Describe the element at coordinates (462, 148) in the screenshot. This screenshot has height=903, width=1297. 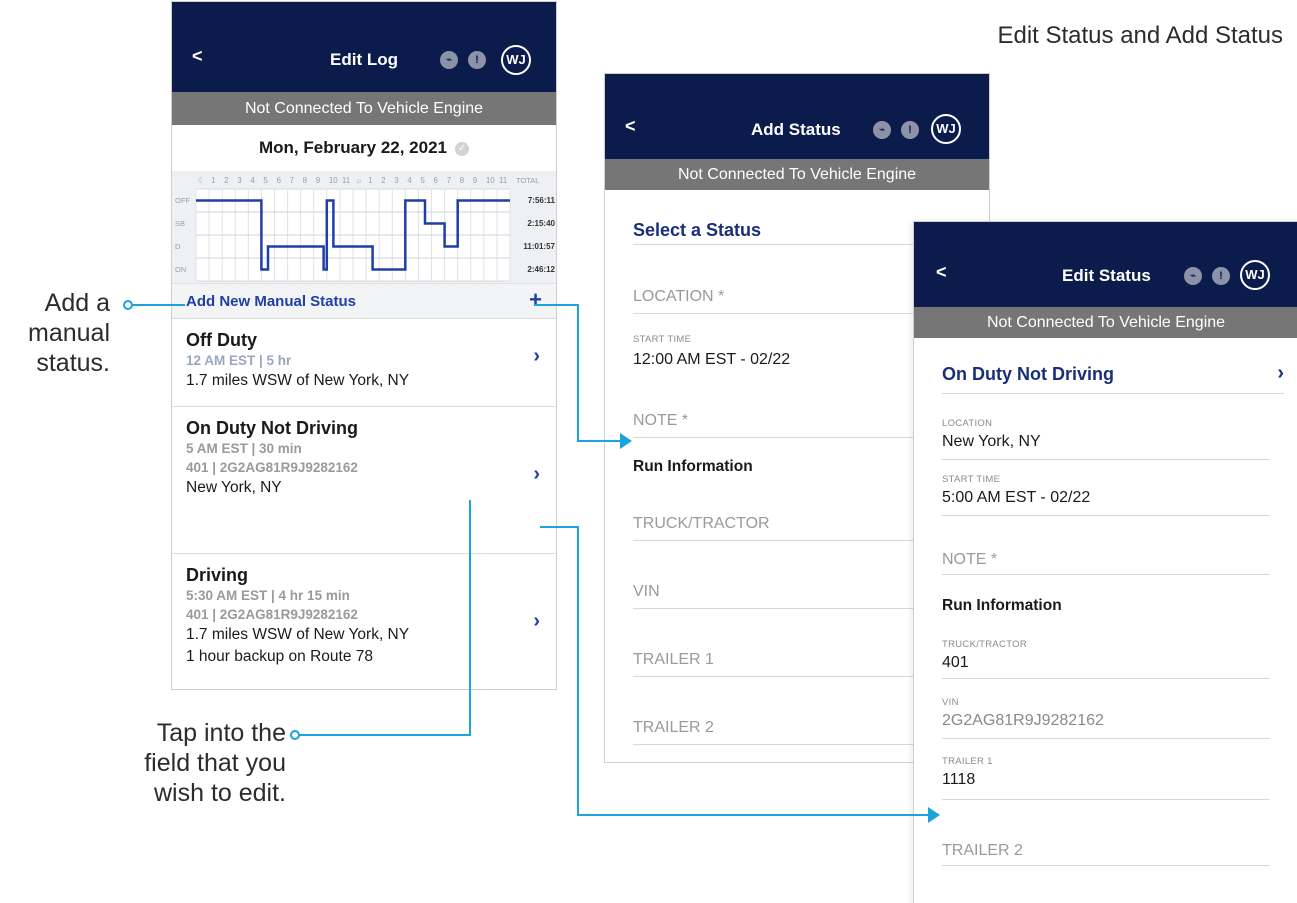
I see `check-circle-icon: ✓` at that location.